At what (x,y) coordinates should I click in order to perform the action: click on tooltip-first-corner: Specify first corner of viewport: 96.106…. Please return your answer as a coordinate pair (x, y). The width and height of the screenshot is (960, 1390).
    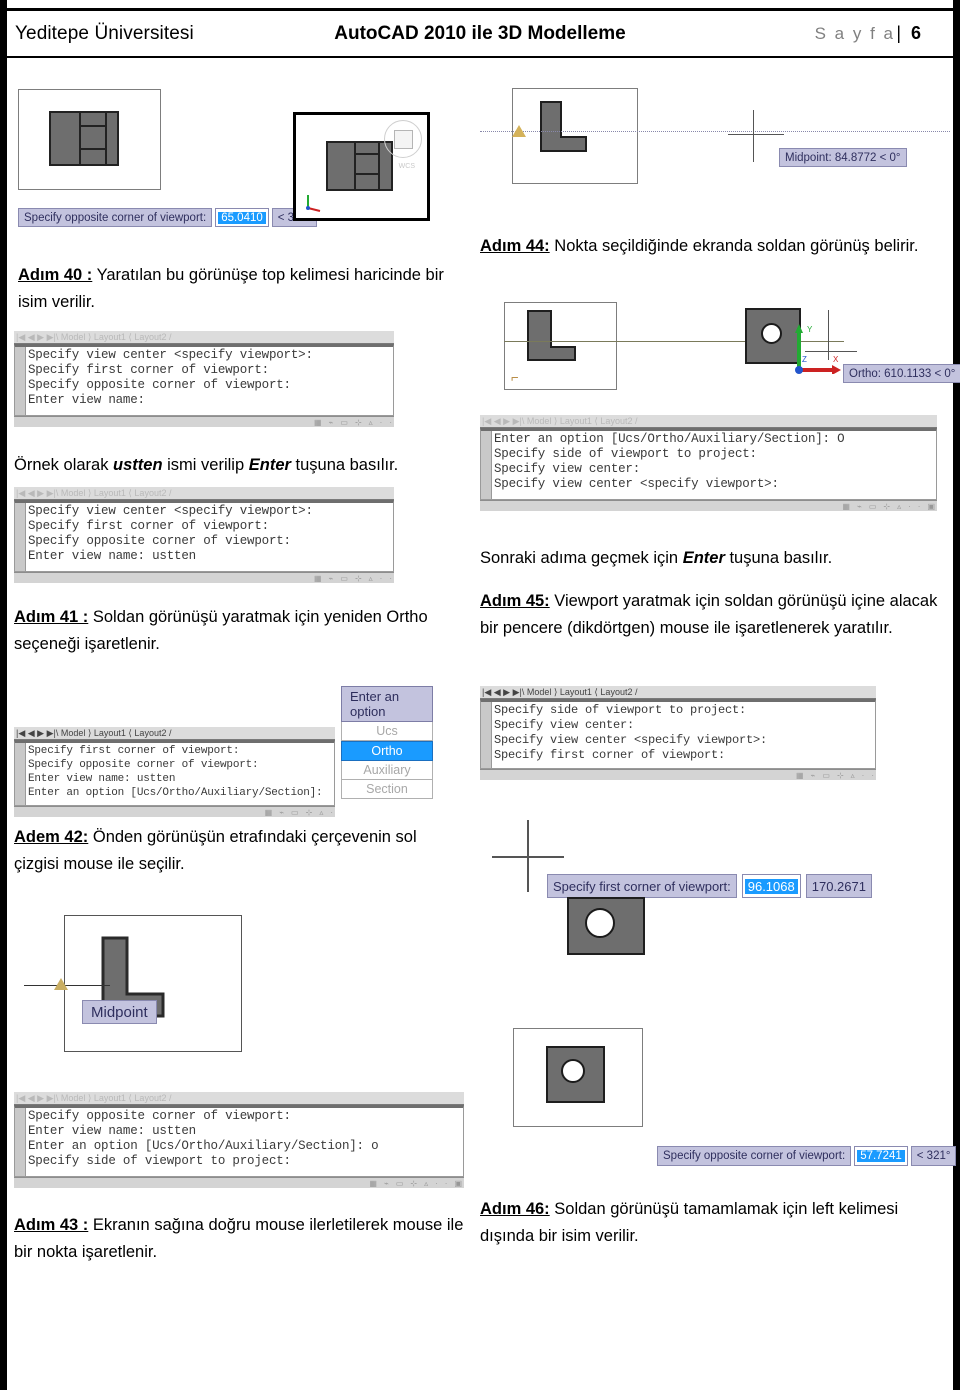
    Looking at the image, I should click on (709, 886).